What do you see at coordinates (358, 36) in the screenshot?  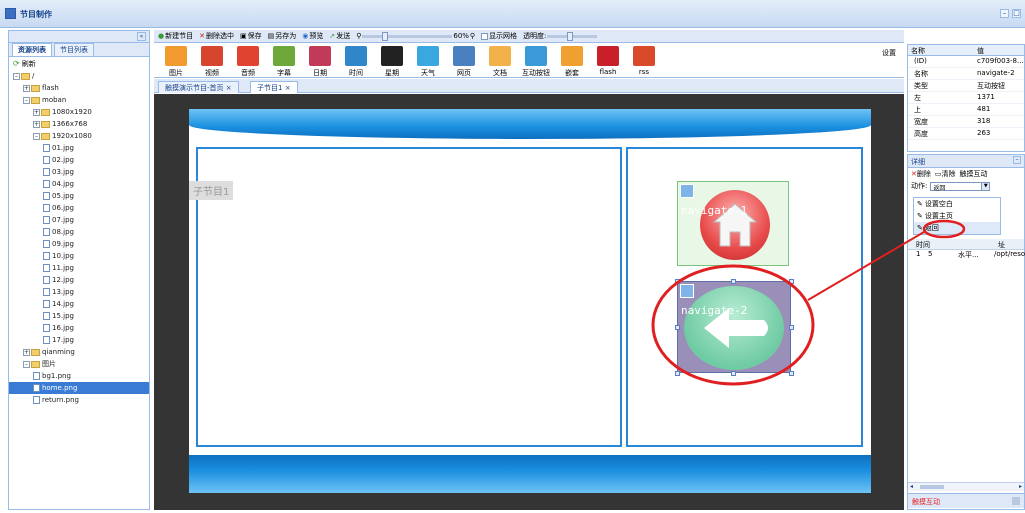 I see `zoom-out-icon: ⚲` at bounding box center [358, 36].